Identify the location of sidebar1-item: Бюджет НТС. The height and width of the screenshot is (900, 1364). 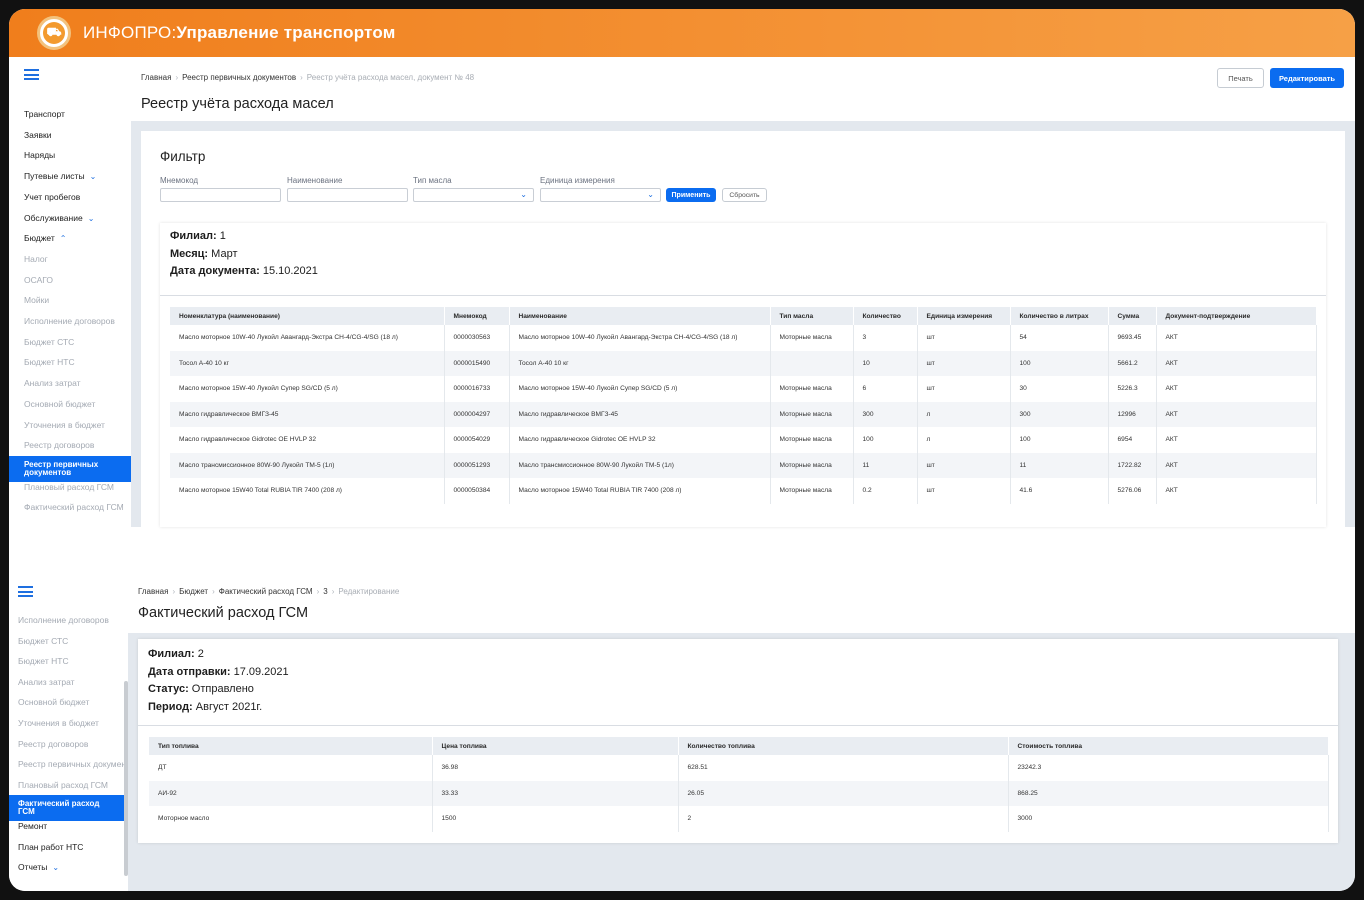
(49, 362).